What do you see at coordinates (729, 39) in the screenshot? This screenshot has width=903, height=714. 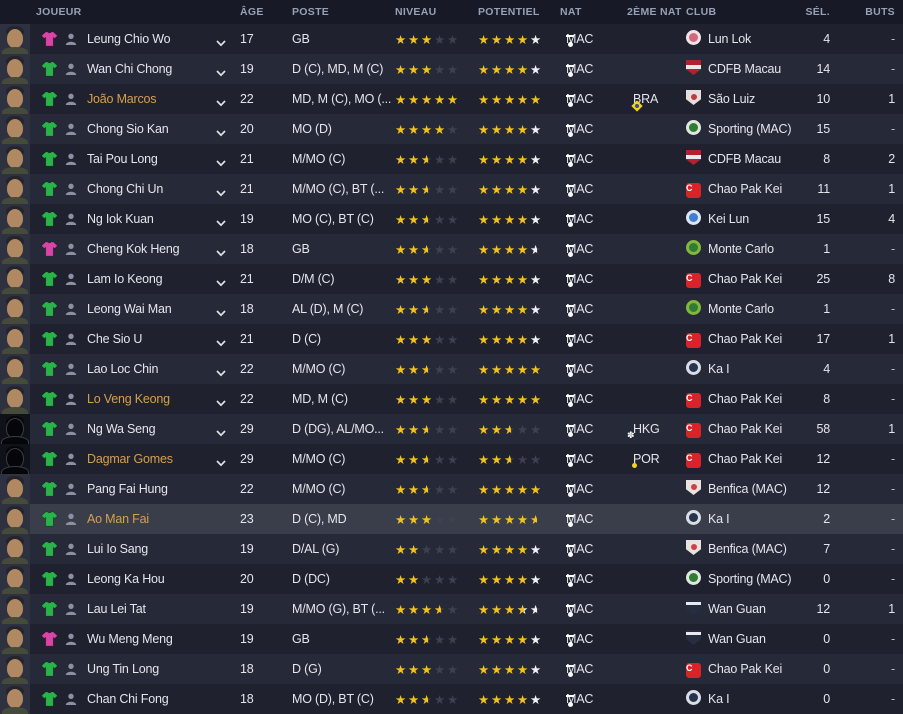 I see `club-name: Lun Lok` at bounding box center [729, 39].